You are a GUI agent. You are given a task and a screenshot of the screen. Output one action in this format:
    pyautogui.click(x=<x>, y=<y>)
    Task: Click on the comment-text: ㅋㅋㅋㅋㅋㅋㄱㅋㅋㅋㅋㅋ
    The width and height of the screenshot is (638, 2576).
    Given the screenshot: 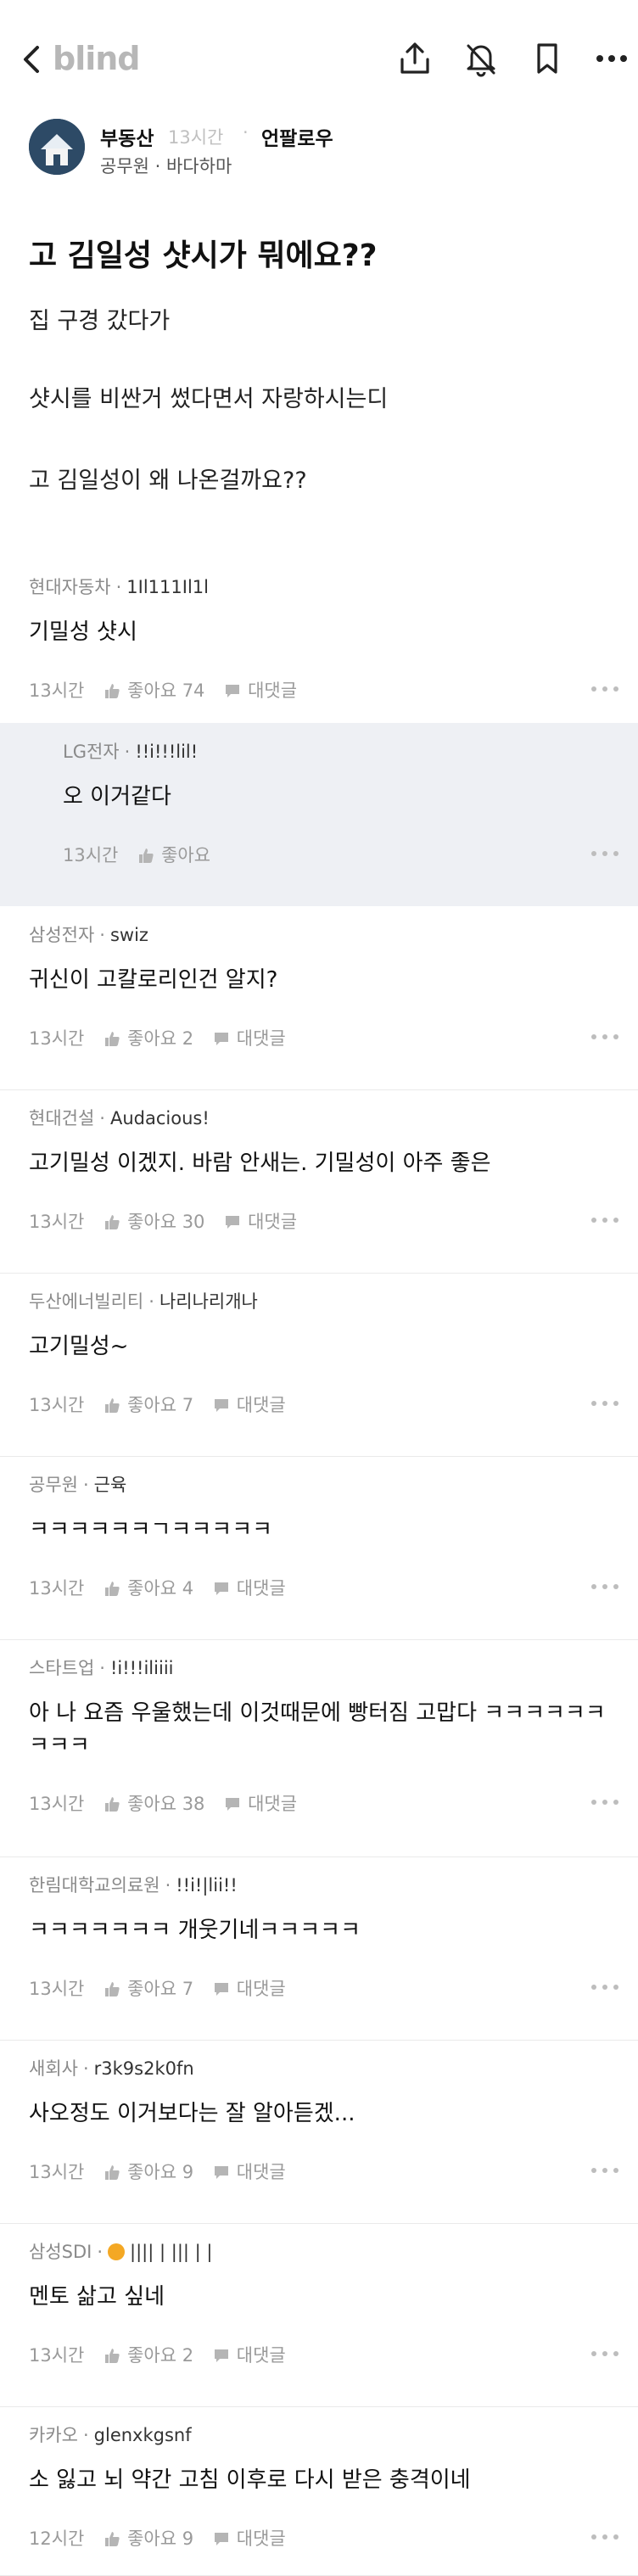 What is the action you would take?
    pyautogui.click(x=151, y=1530)
    